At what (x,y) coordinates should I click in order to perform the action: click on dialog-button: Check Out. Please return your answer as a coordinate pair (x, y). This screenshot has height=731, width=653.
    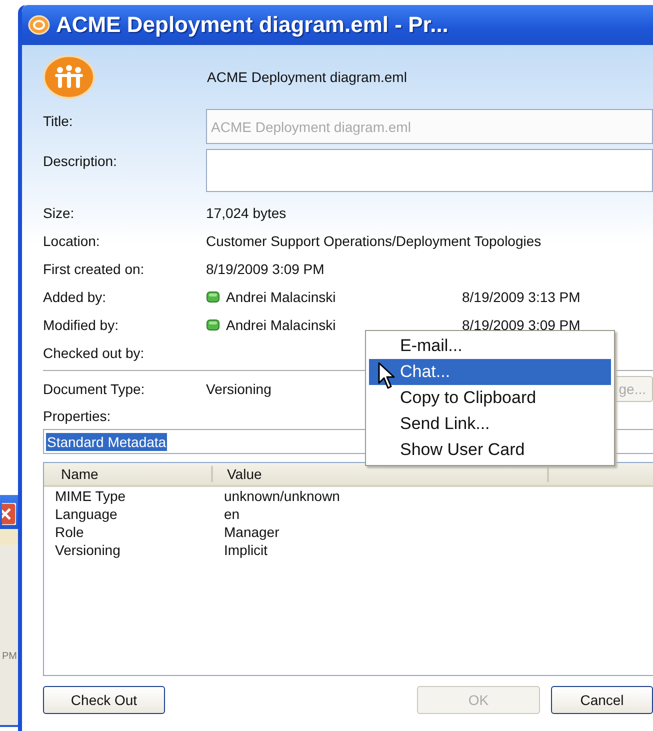
    Looking at the image, I should click on (104, 700).